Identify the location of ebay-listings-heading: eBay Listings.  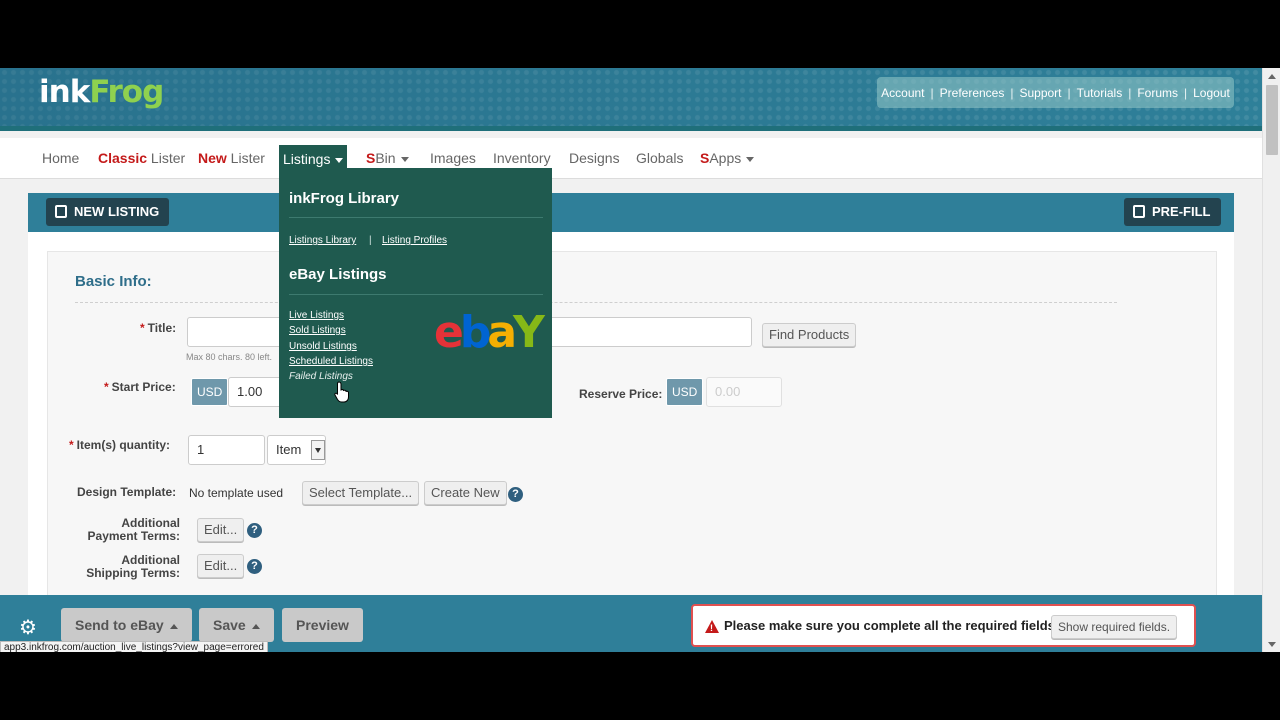
(338, 274).